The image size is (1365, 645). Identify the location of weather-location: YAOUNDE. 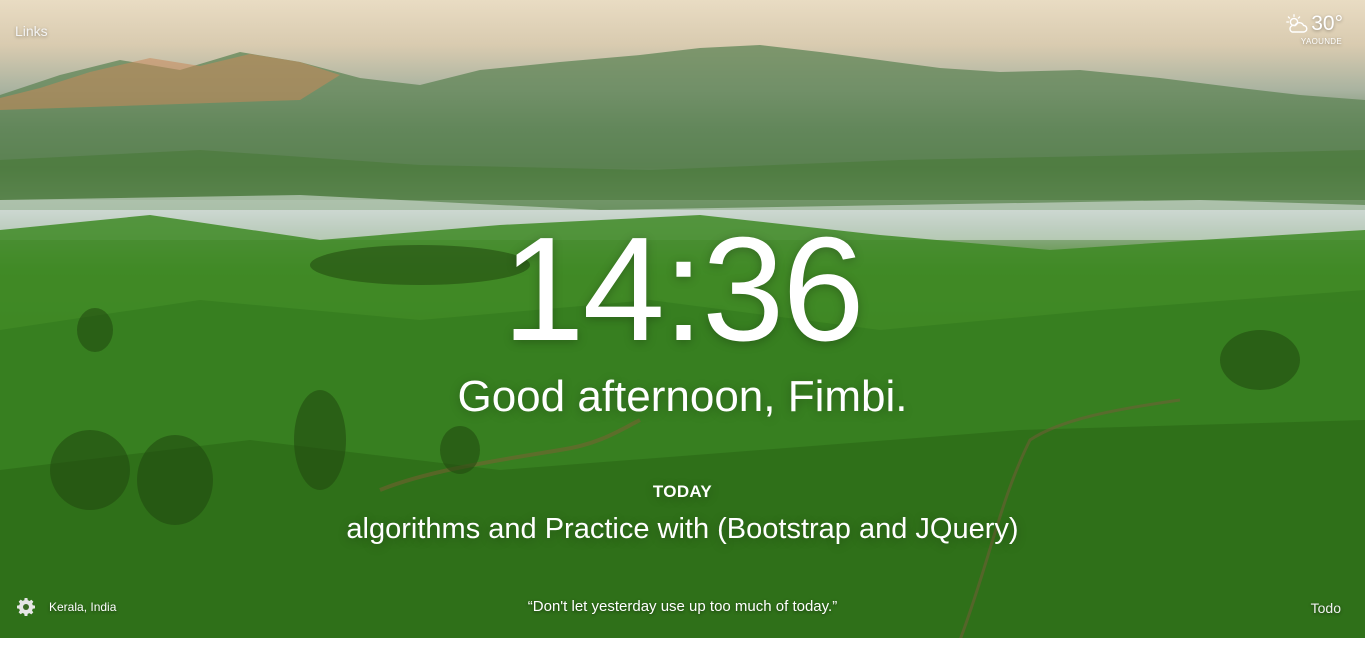
(1321, 41).